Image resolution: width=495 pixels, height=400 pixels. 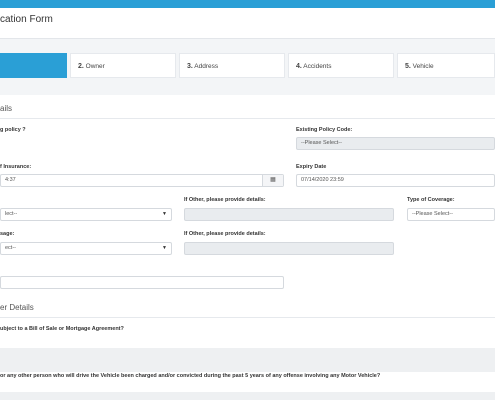 What do you see at coordinates (11, 214) in the screenshot?
I see `type-select-value: lect--` at bounding box center [11, 214].